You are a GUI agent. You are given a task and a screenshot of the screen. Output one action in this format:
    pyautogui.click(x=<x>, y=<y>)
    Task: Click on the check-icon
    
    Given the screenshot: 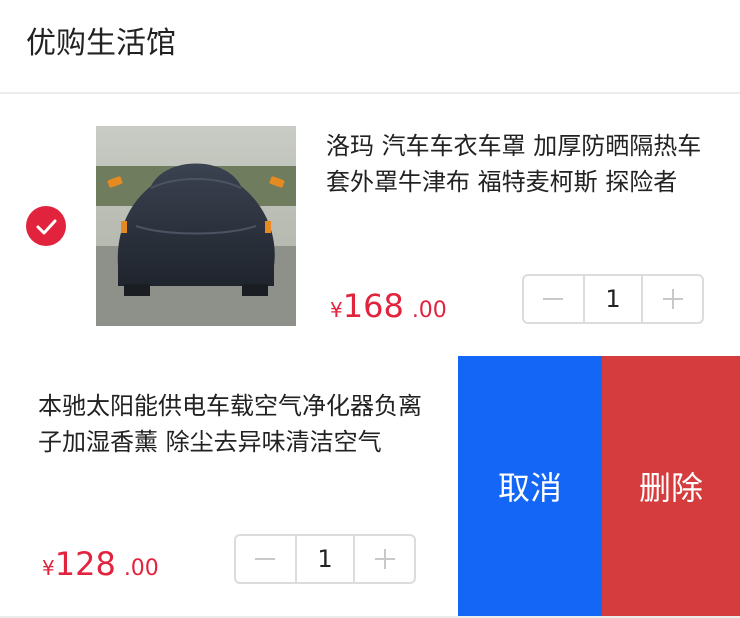 What is the action you would take?
    pyautogui.click(x=46, y=227)
    